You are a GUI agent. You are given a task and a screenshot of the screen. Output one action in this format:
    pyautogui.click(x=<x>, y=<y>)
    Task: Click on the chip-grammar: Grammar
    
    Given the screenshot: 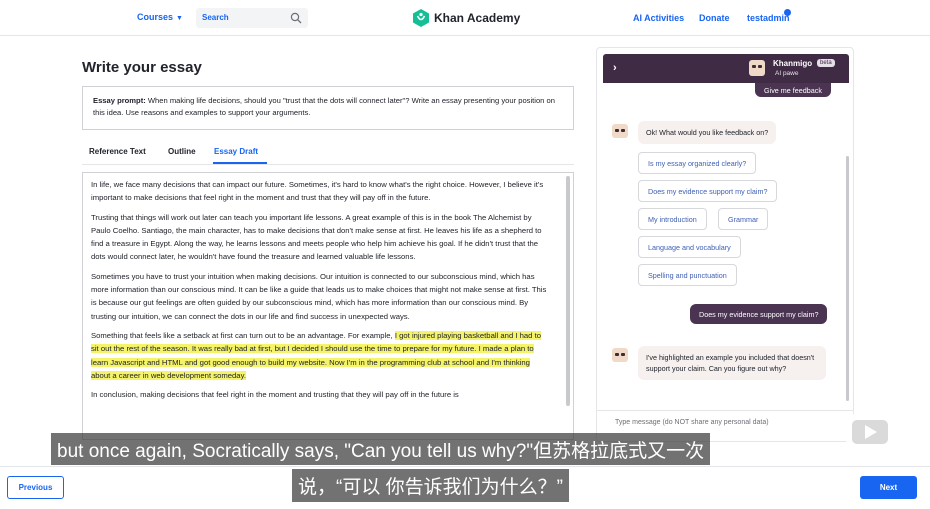 What is the action you would take?
    pyautogui.click(x=743, y=219)
    